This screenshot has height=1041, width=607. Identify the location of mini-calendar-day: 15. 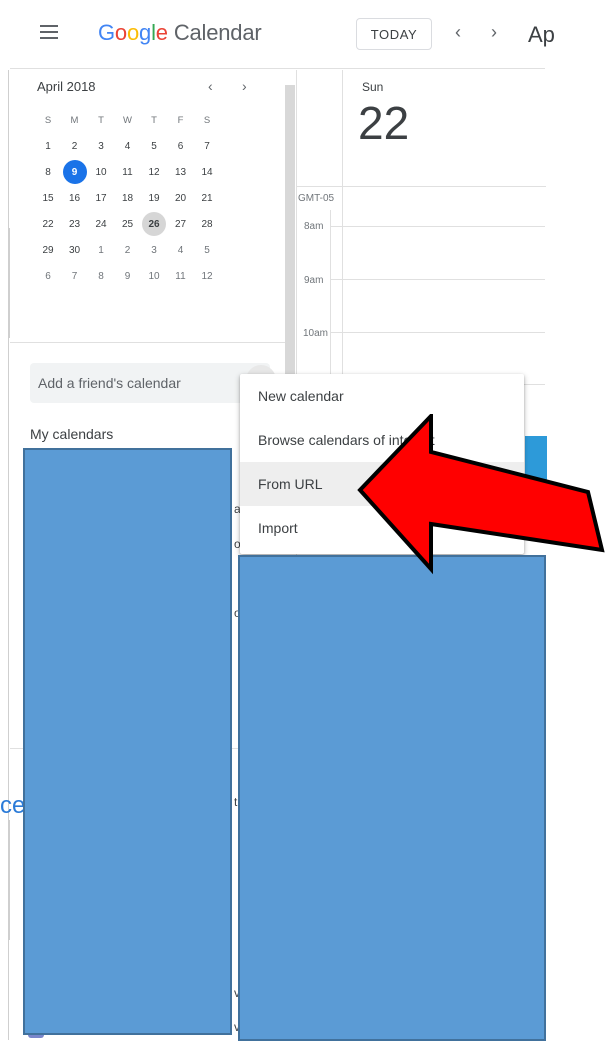
(48, 198).